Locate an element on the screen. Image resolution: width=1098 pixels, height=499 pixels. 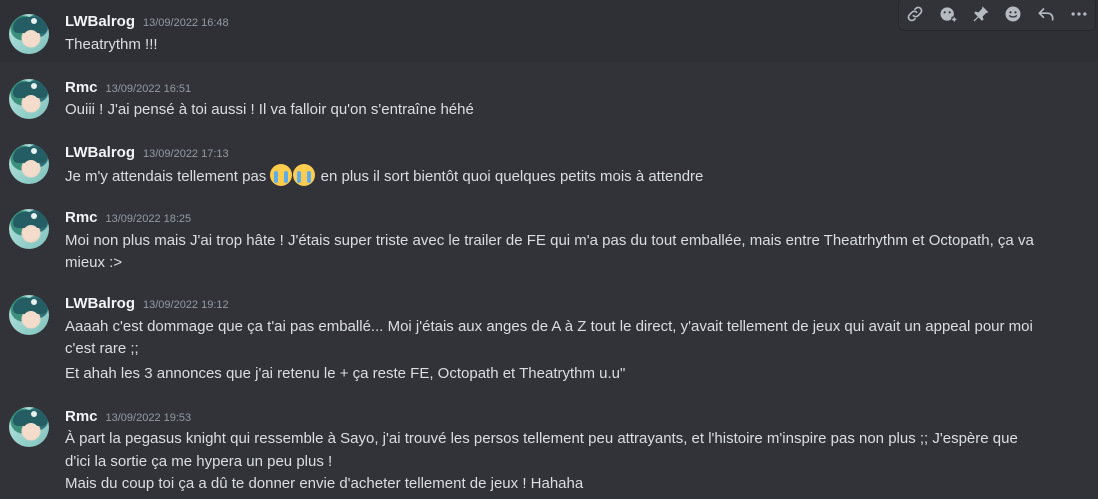
message-text: mieux :> is located at coordinates (94, 262).